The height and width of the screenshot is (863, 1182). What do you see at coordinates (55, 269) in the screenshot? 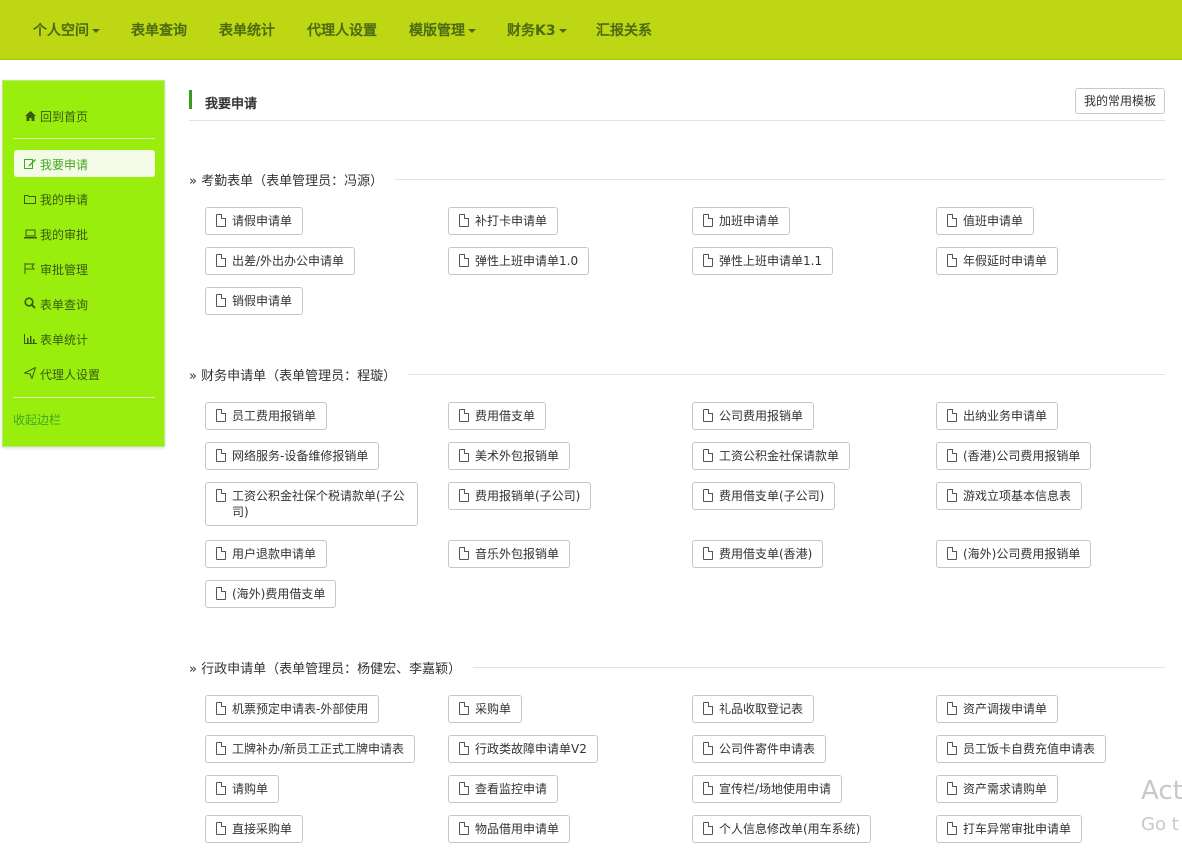
I see `sidebar-item-approval-management: 审批管理` at bounding box center [55, 269].